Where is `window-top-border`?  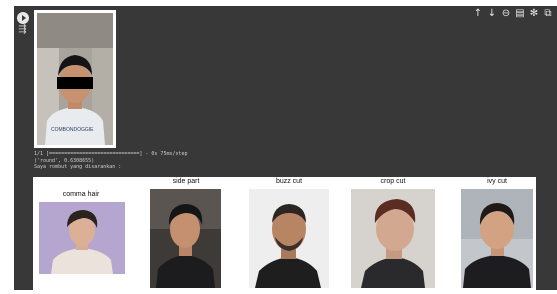 window-top-border is located at coordinates (278, 3).